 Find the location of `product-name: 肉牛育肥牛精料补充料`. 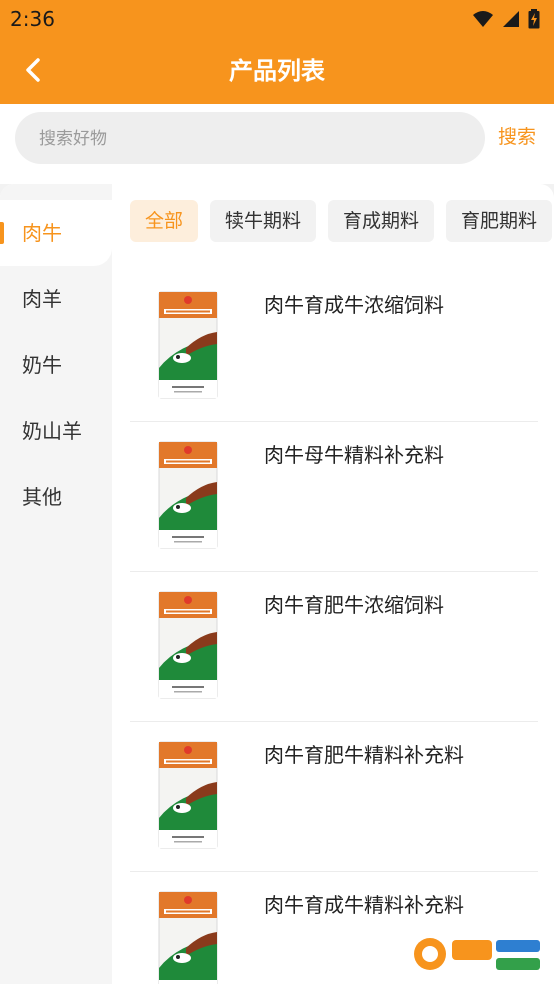

product-name: 肉牛育肥牛精料补充料 is located at coordinates (364, 755).